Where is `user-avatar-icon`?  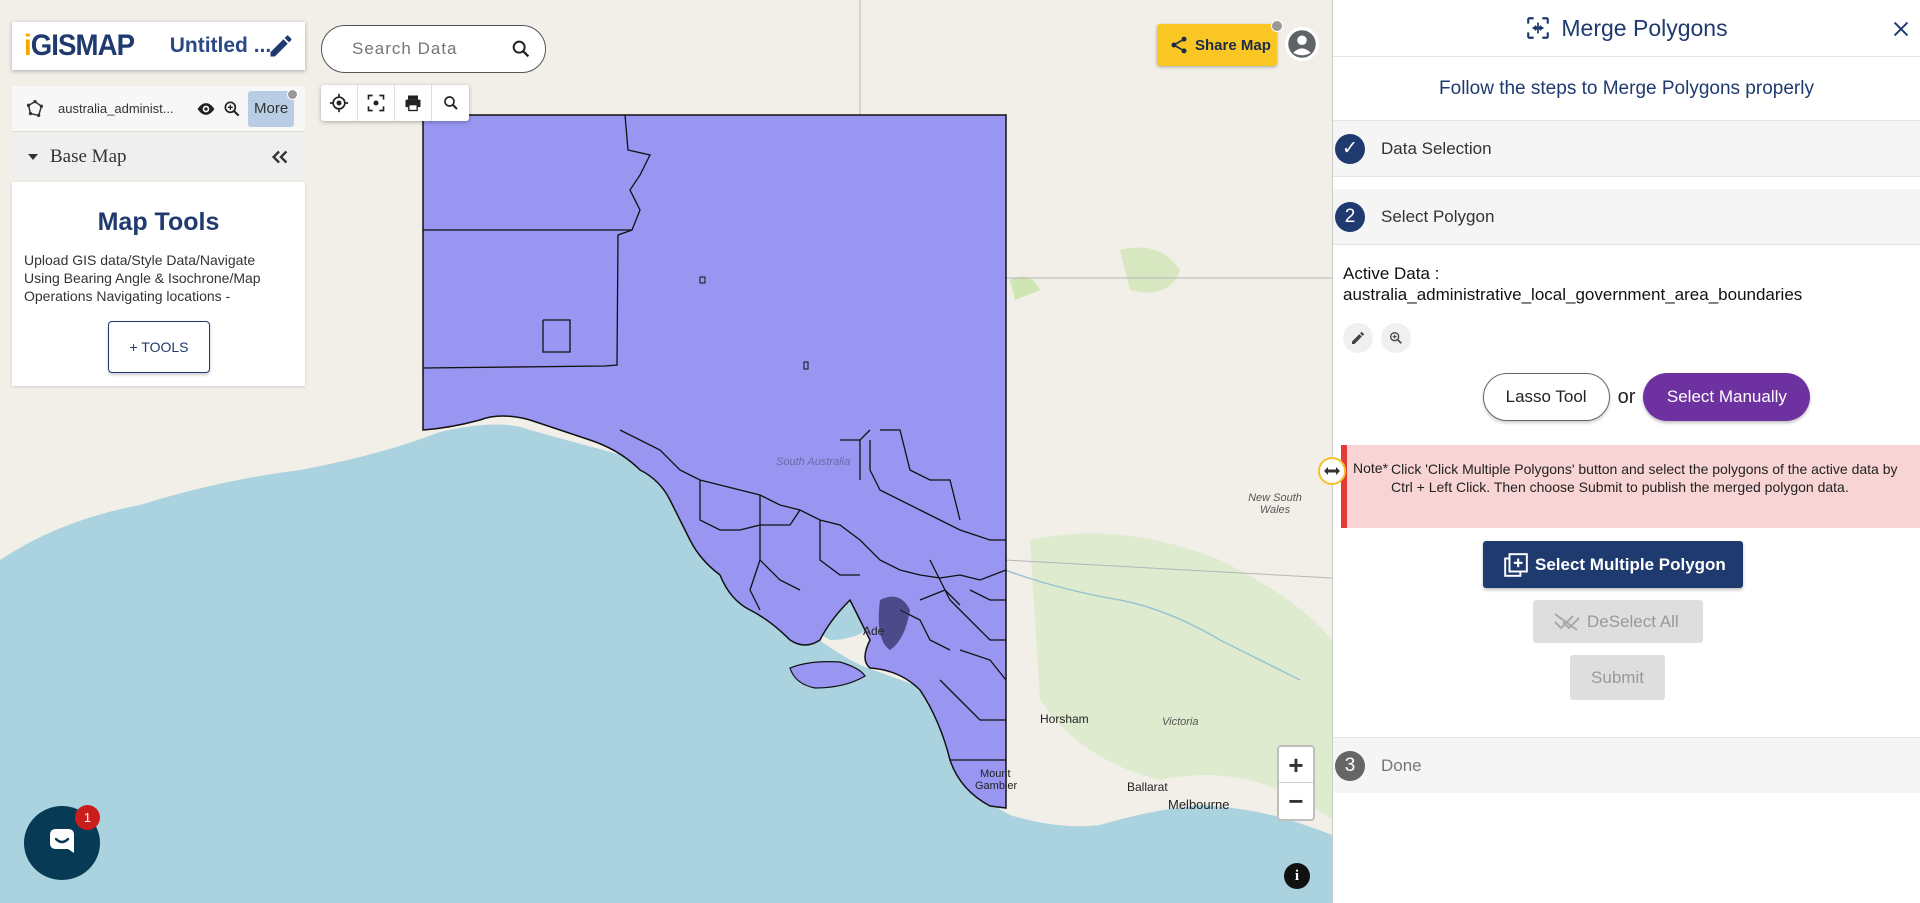 user-avatar-icon is located at coordinates (1302, 44).